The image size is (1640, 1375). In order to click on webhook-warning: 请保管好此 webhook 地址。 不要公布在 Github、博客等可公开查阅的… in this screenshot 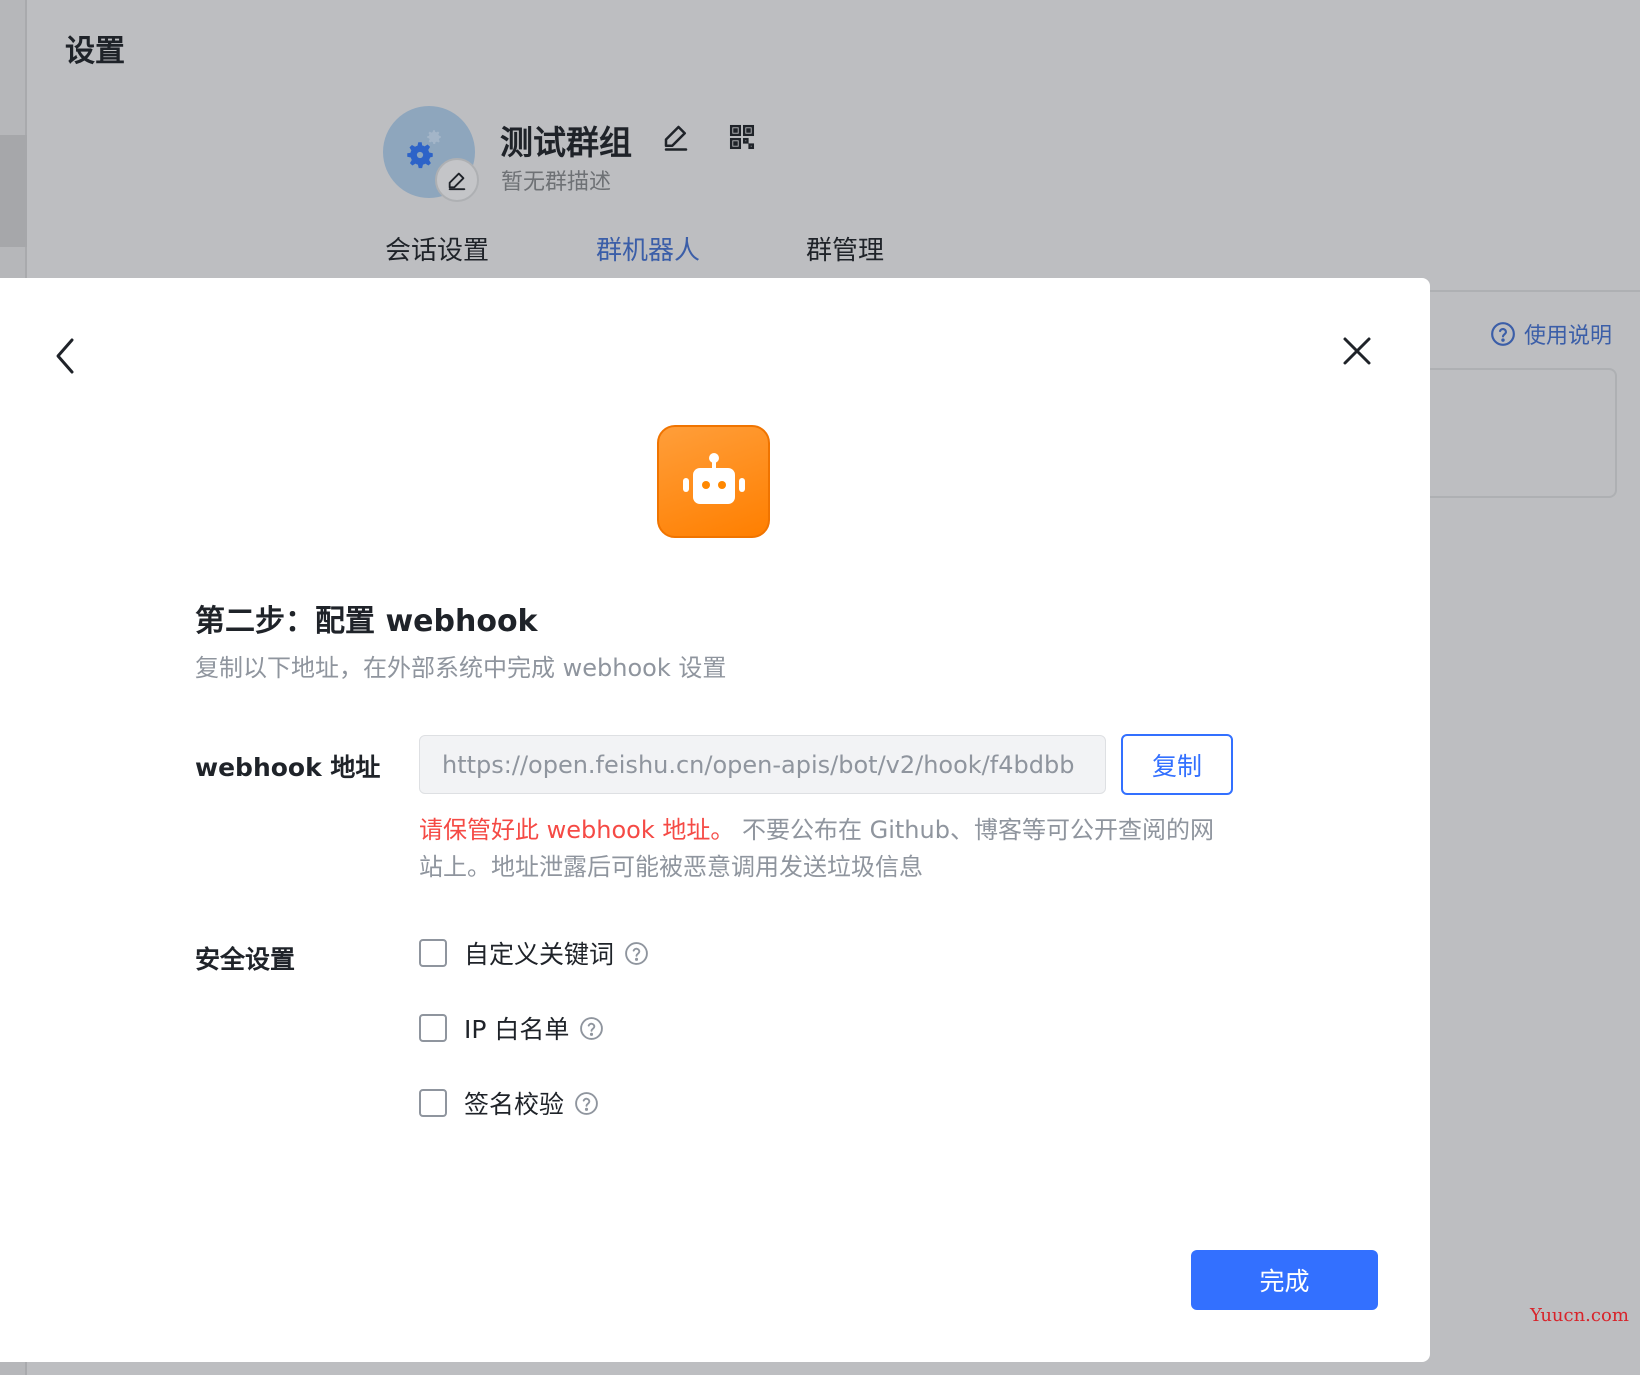, I will do `click(826, 849)`.